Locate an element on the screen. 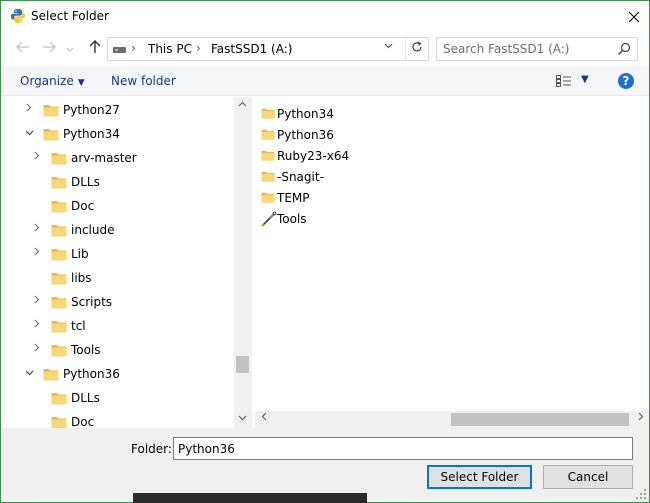 The width and height of the screenshot is (650, 503). back-button is located at coordinates (23, 49).